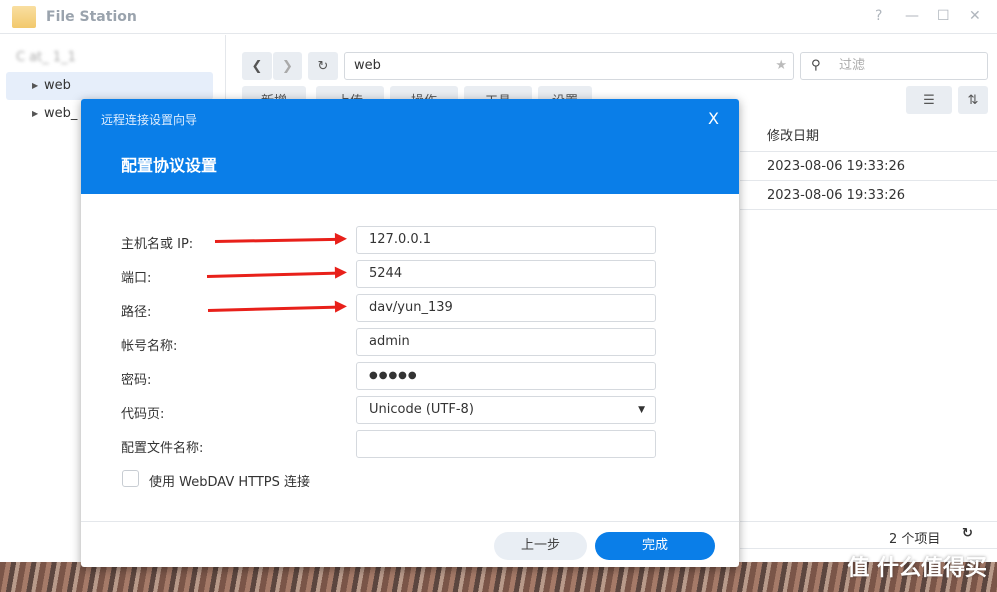 This screenshot has height=592, width=997. What do you see at coordinates (506, 240) in the screenshot?
I see `host-field: 127.0.0.1` at bounding box center [506, 240].